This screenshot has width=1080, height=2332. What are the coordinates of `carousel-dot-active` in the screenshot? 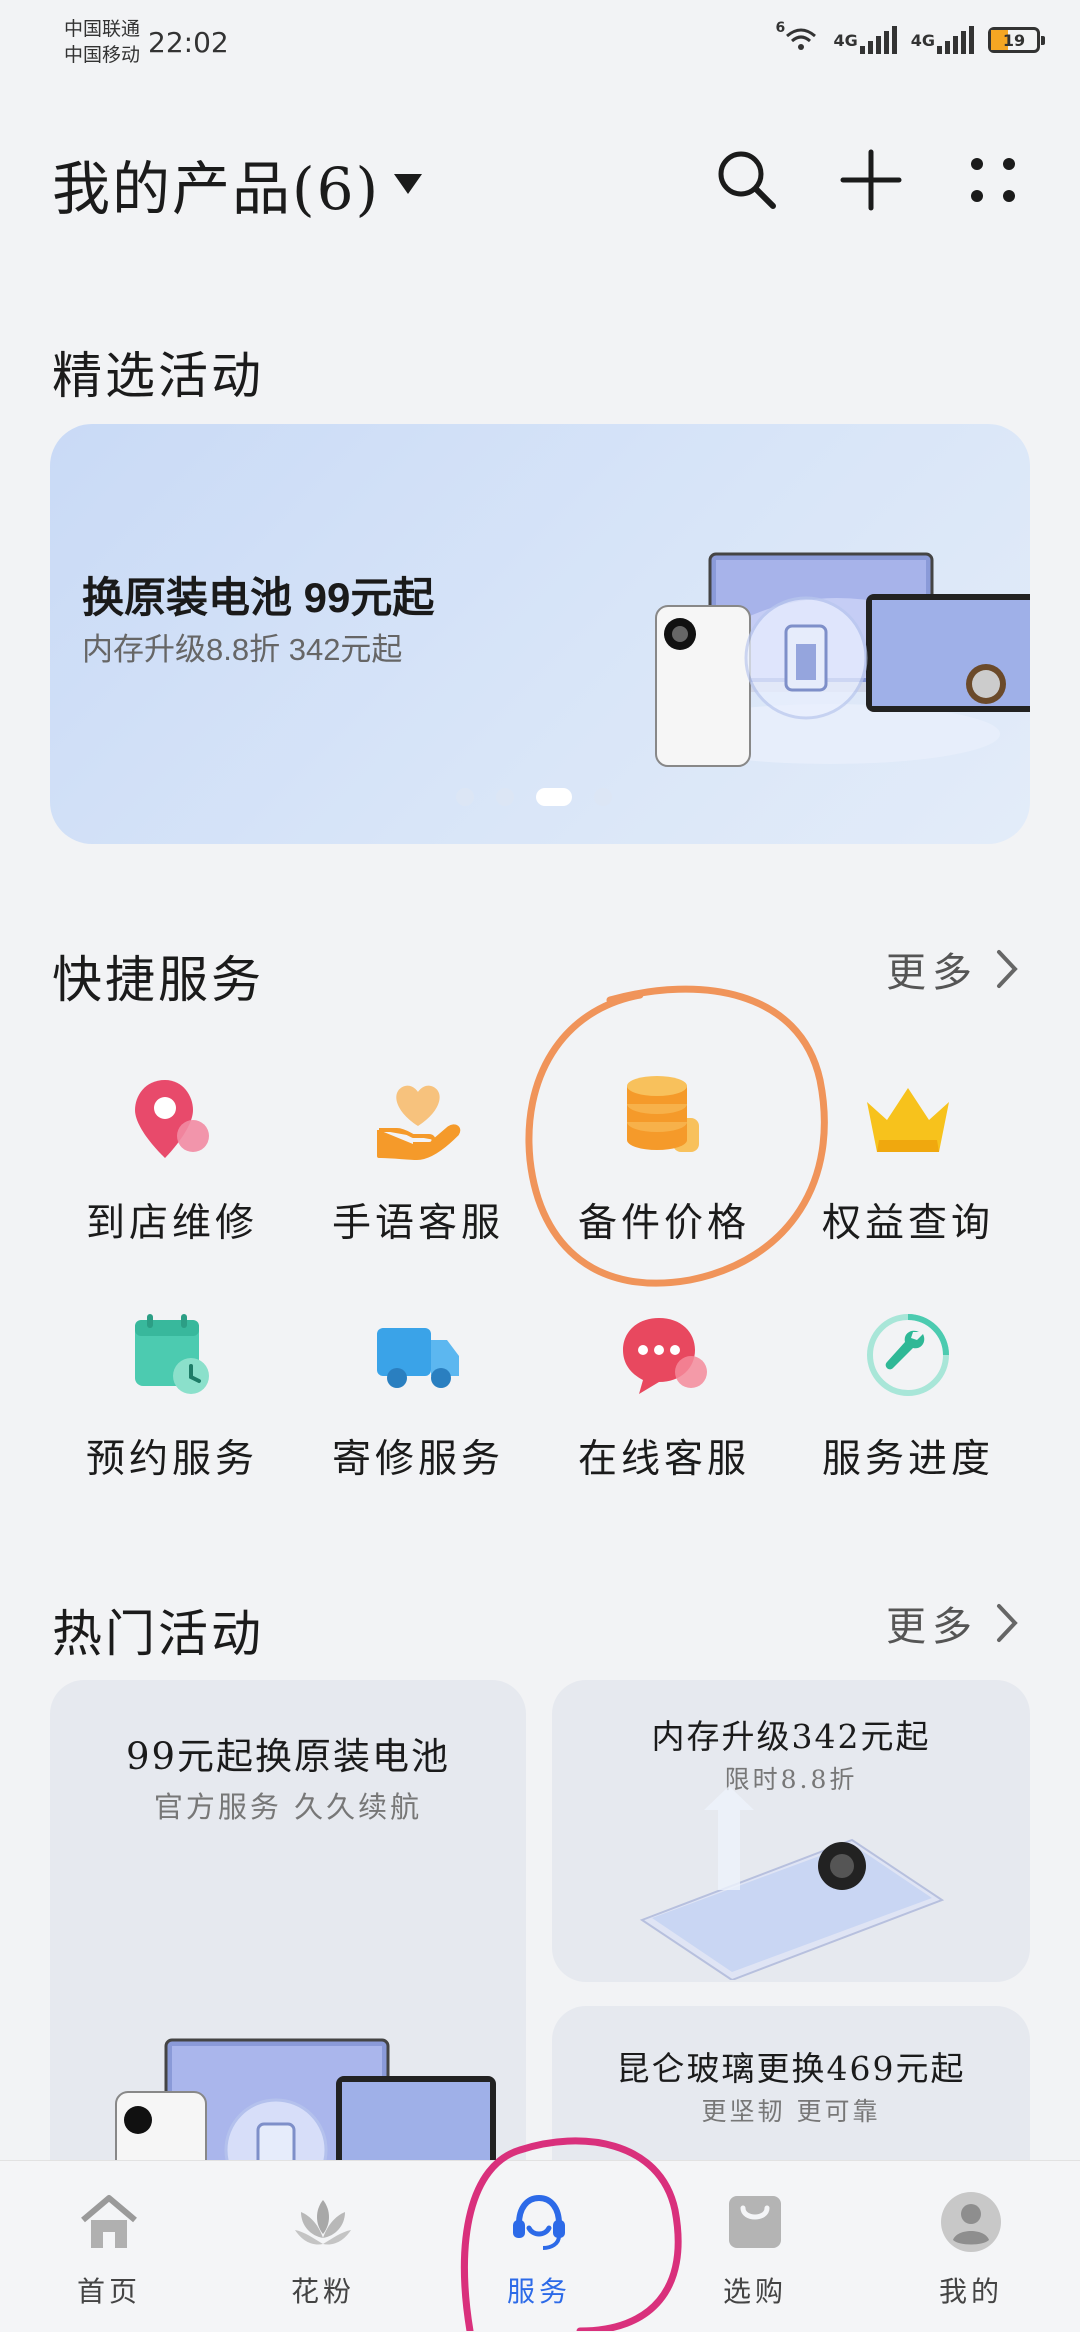 It's located at (554, 797).